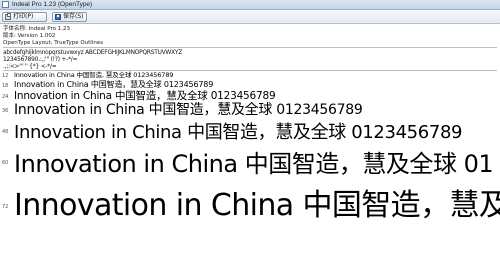 The image size is (500, 263). I want to click on size-label: 72, so click(5, 207).